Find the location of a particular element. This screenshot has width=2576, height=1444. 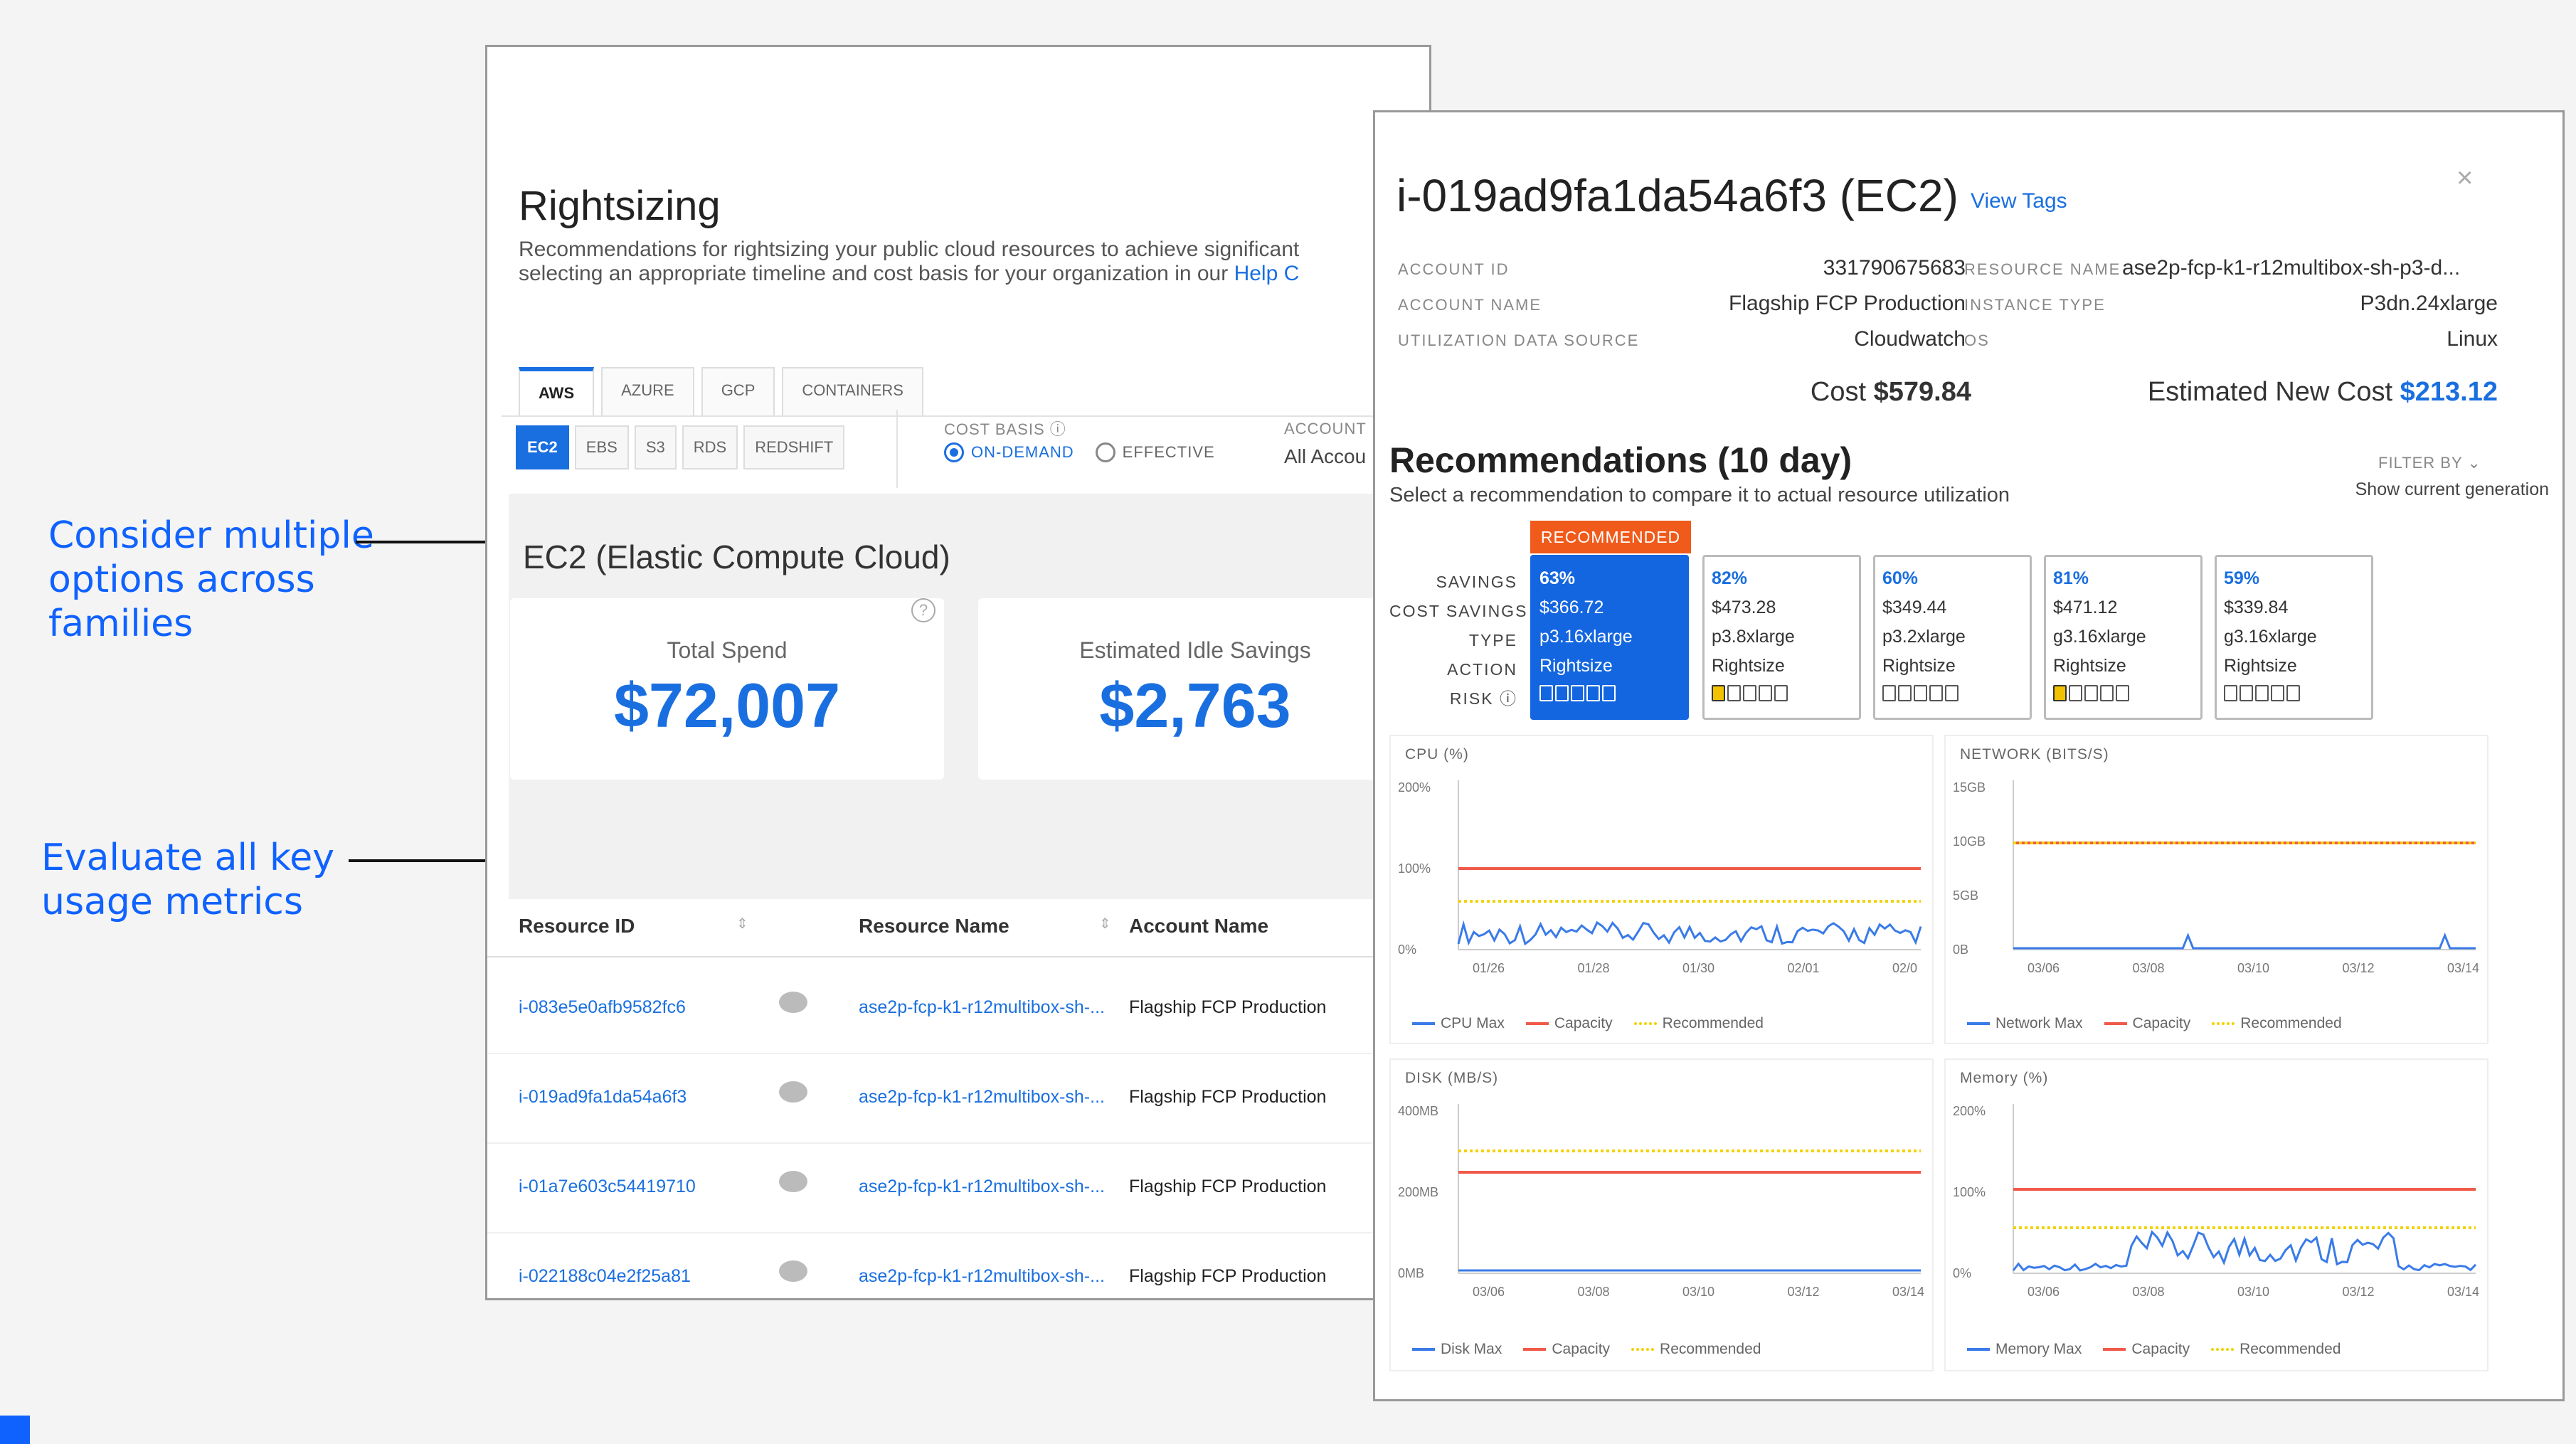

legend-label: Capacity is located at coordinates (2160, 1349).